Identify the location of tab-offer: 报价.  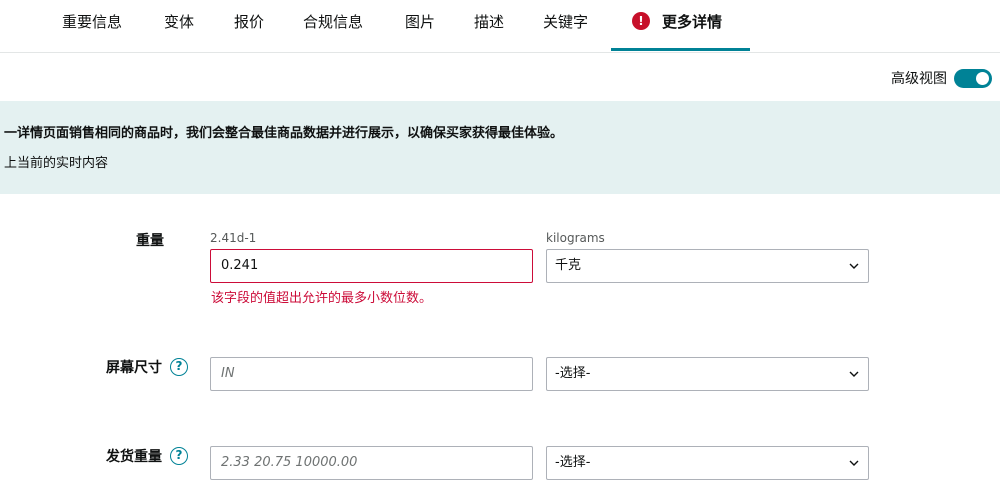
(249, 26).